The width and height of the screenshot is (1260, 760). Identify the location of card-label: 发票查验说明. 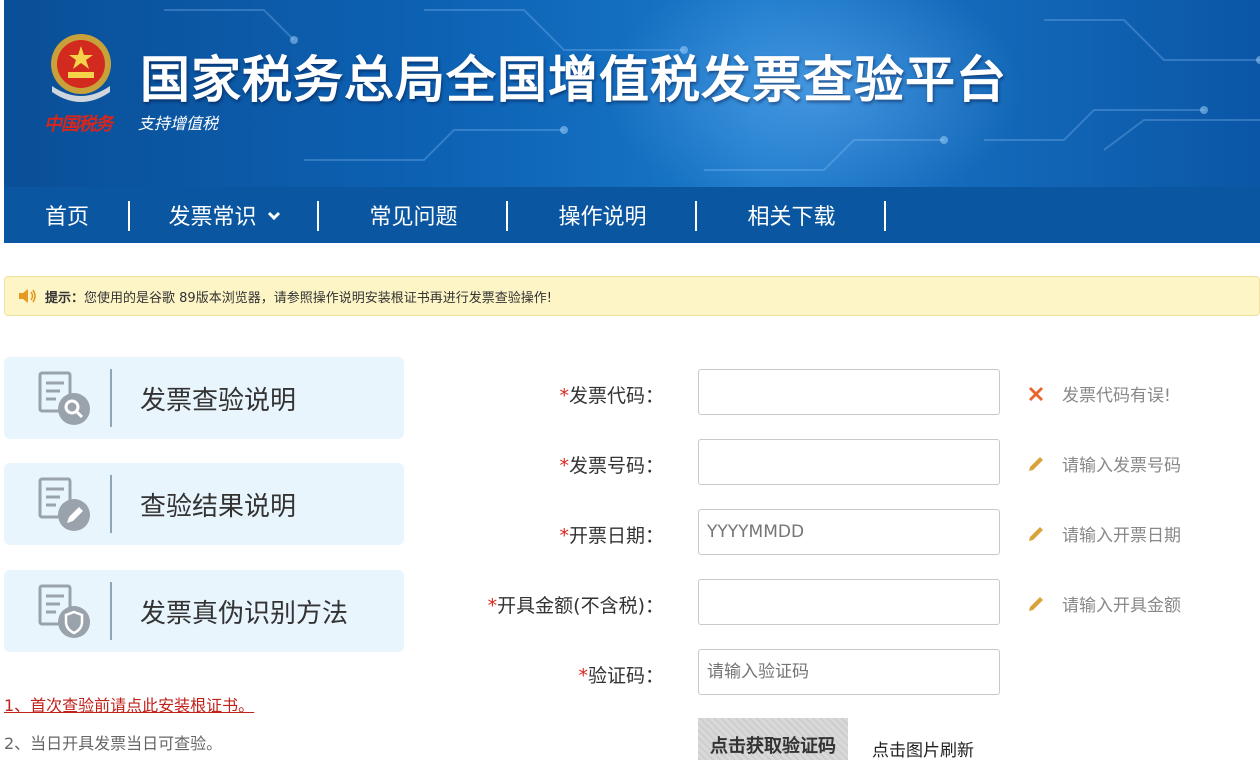
(218, 400).